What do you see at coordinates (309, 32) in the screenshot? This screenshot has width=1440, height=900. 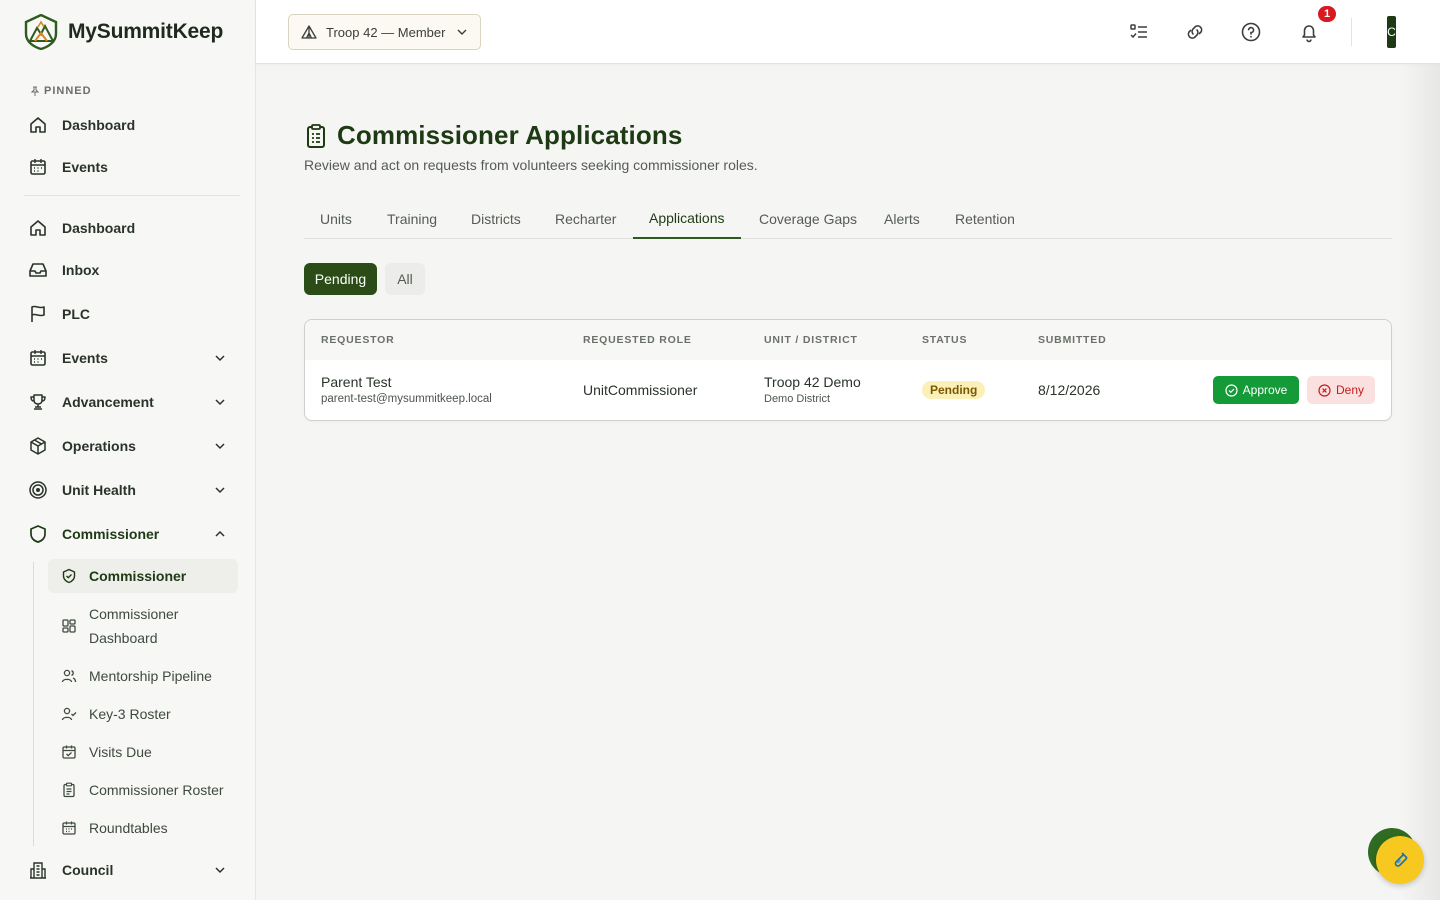 I see `tent-icon` at bounding box center [309, 32].